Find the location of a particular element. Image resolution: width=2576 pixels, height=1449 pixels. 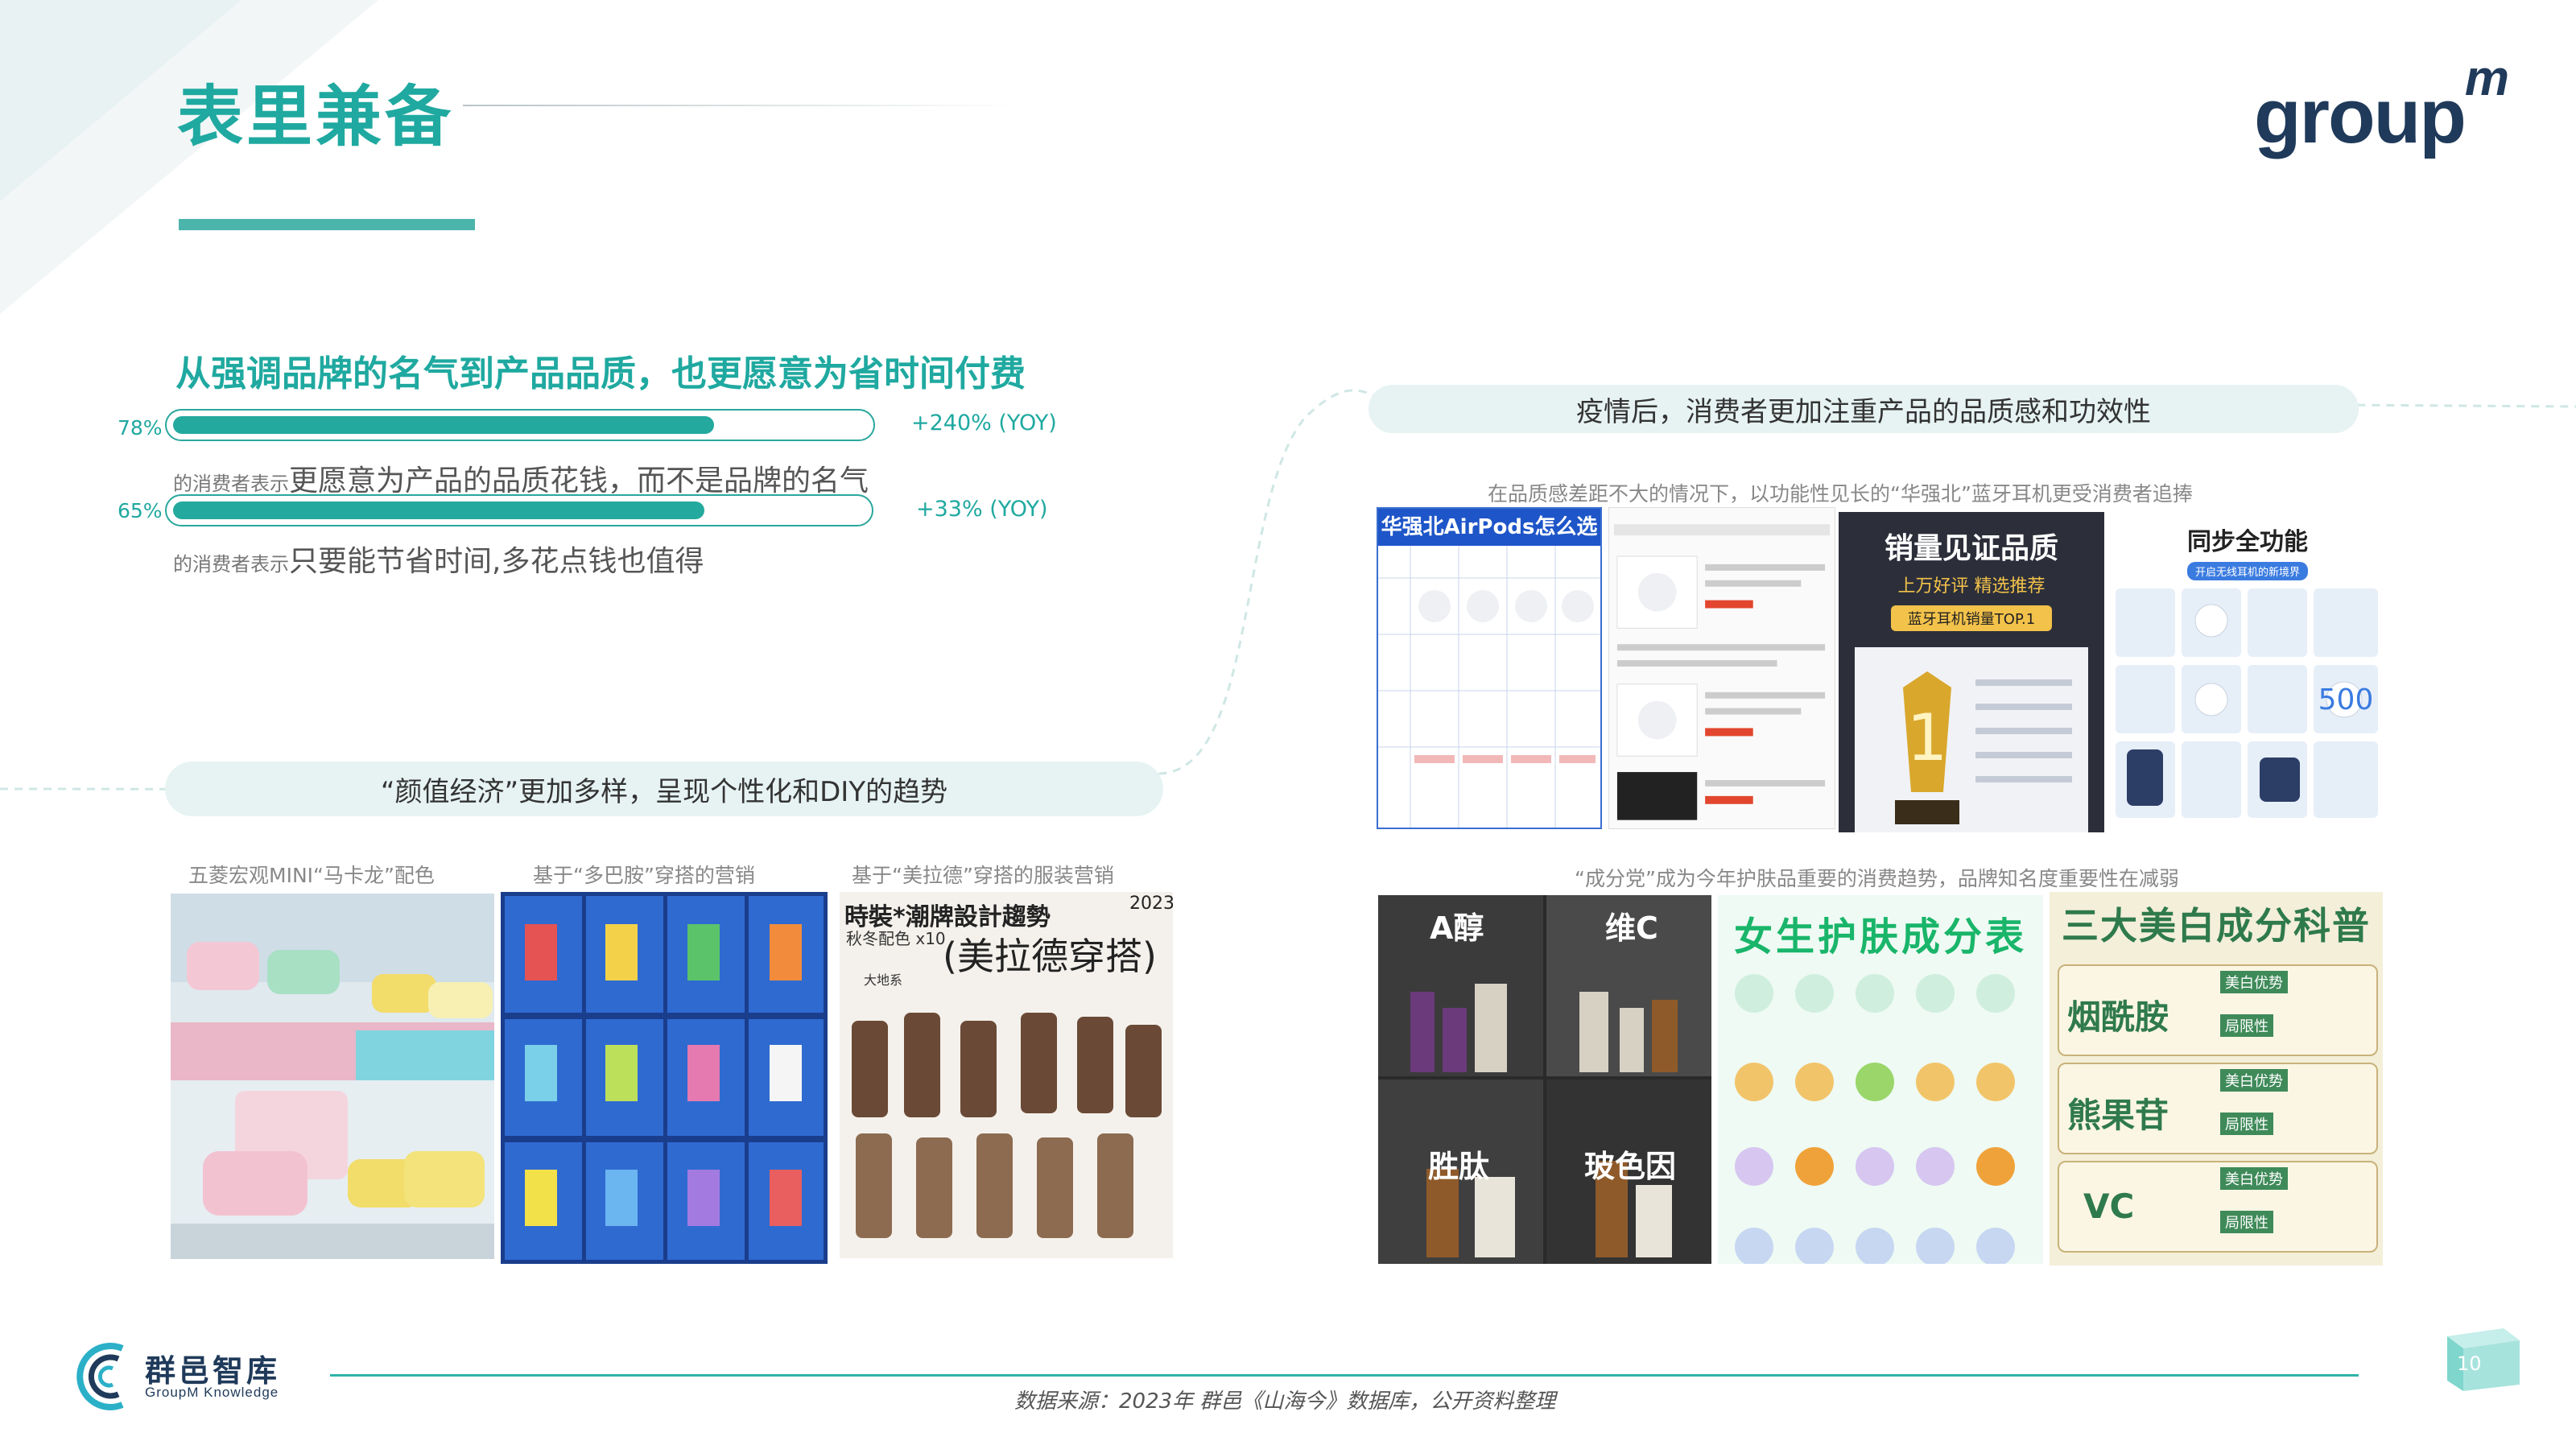

trend-pill-aesthetic: “颜值经济”更加多样，呈现个性化和DIY的趋势 is located at coordinates (664, 789).